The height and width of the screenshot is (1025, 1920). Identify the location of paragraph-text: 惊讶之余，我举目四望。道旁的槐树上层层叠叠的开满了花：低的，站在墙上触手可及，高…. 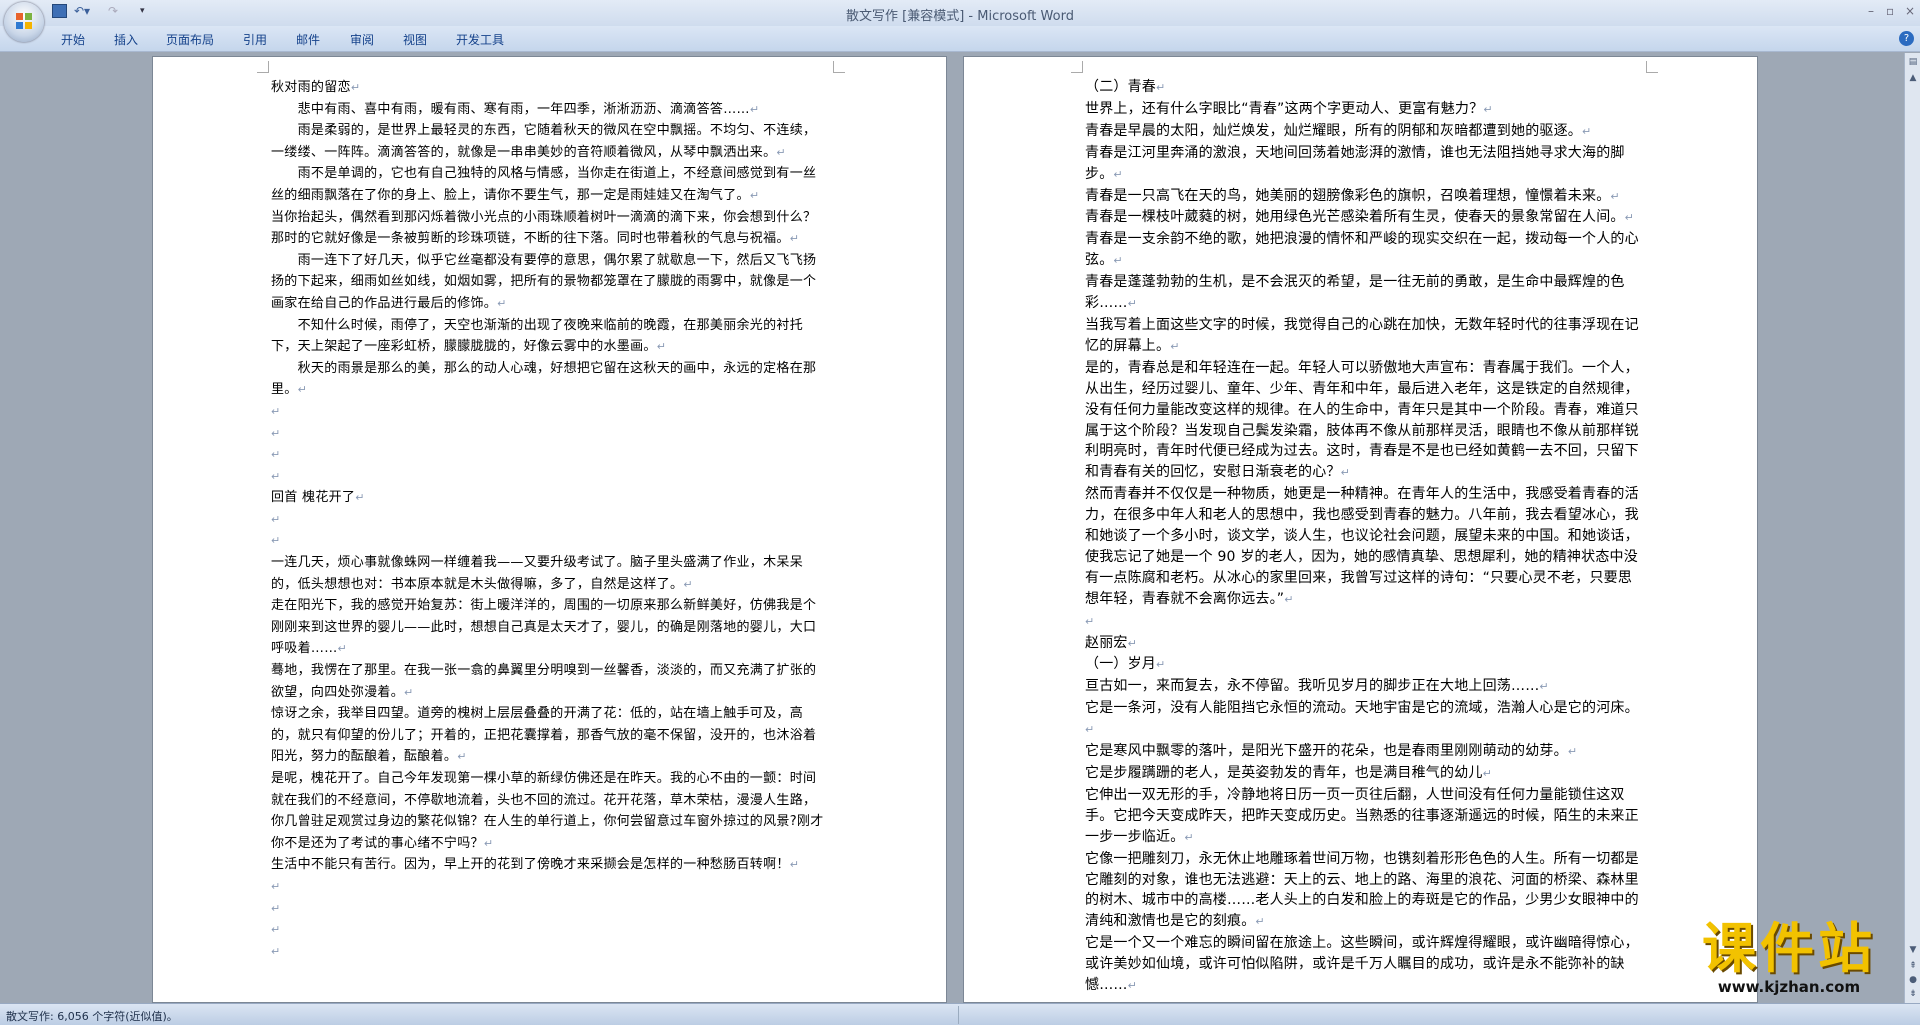
(544, 735).